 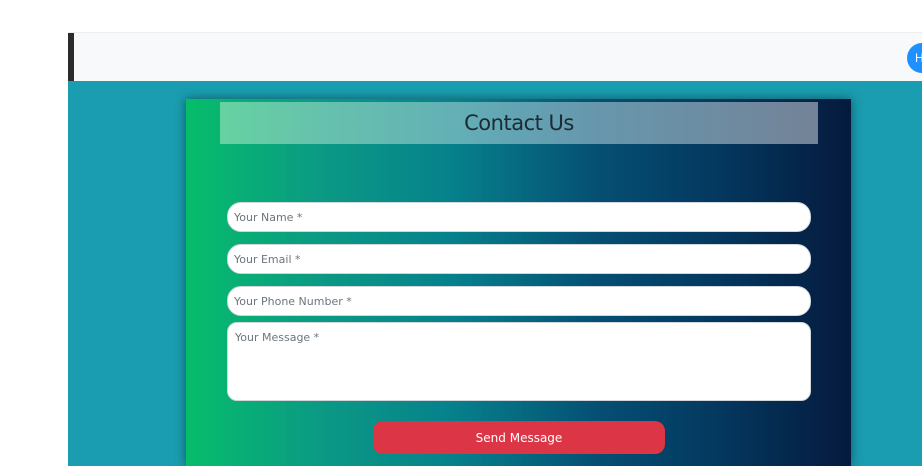 I want to click on message-textarea, so click(x=519, y=361).